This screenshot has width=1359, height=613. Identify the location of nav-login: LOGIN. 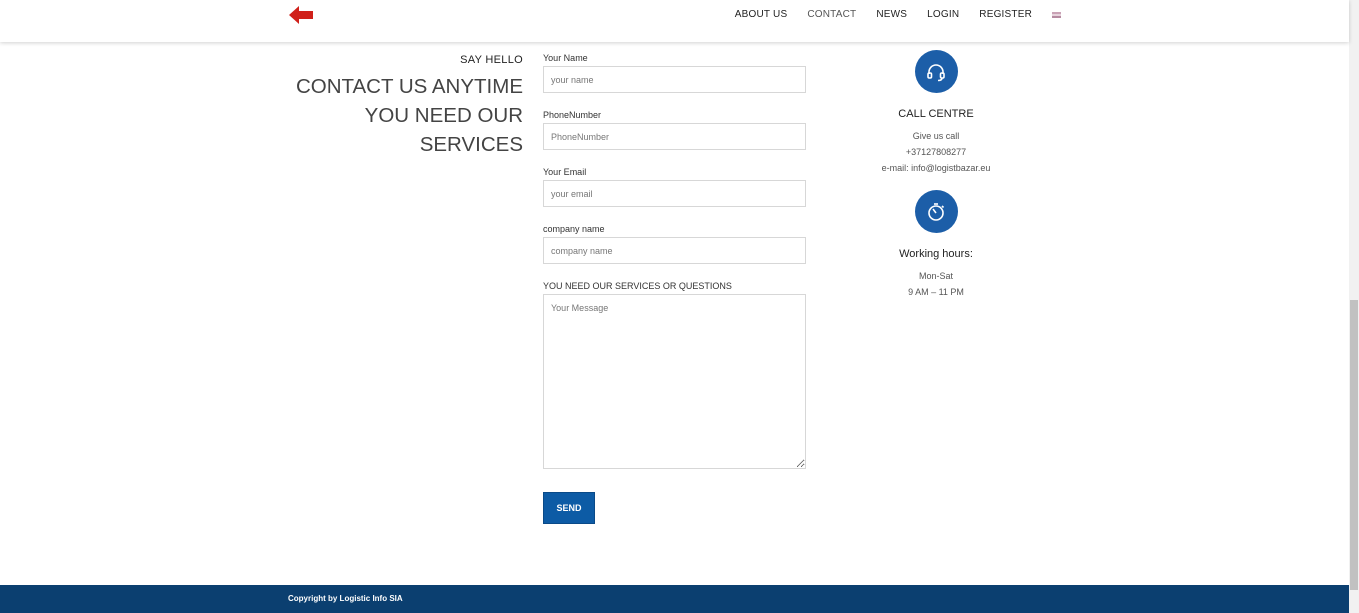
(943, 15).